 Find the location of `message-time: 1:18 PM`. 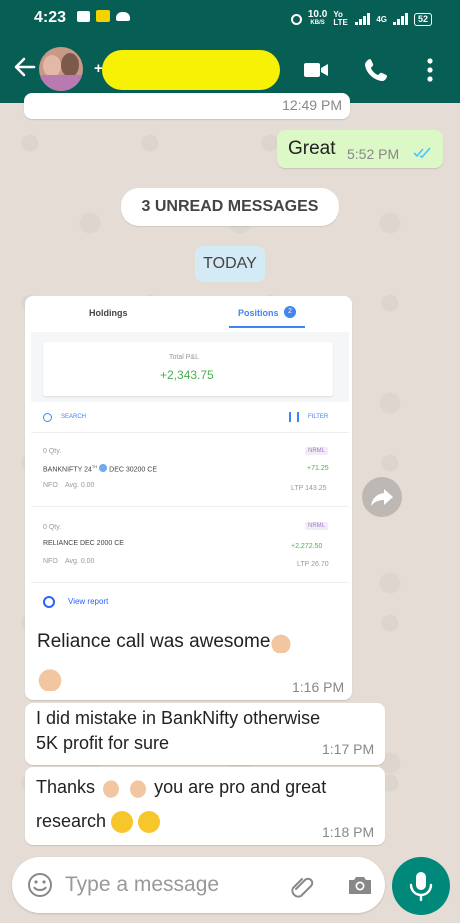

message-time: 1:18 PM is located at coordinates (348, 832).